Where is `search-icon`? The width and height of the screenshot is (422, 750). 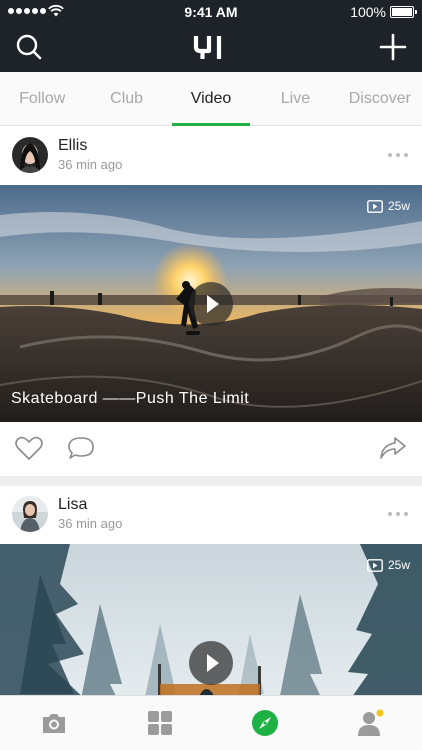 search-icon is located at coordinates (29, 47).